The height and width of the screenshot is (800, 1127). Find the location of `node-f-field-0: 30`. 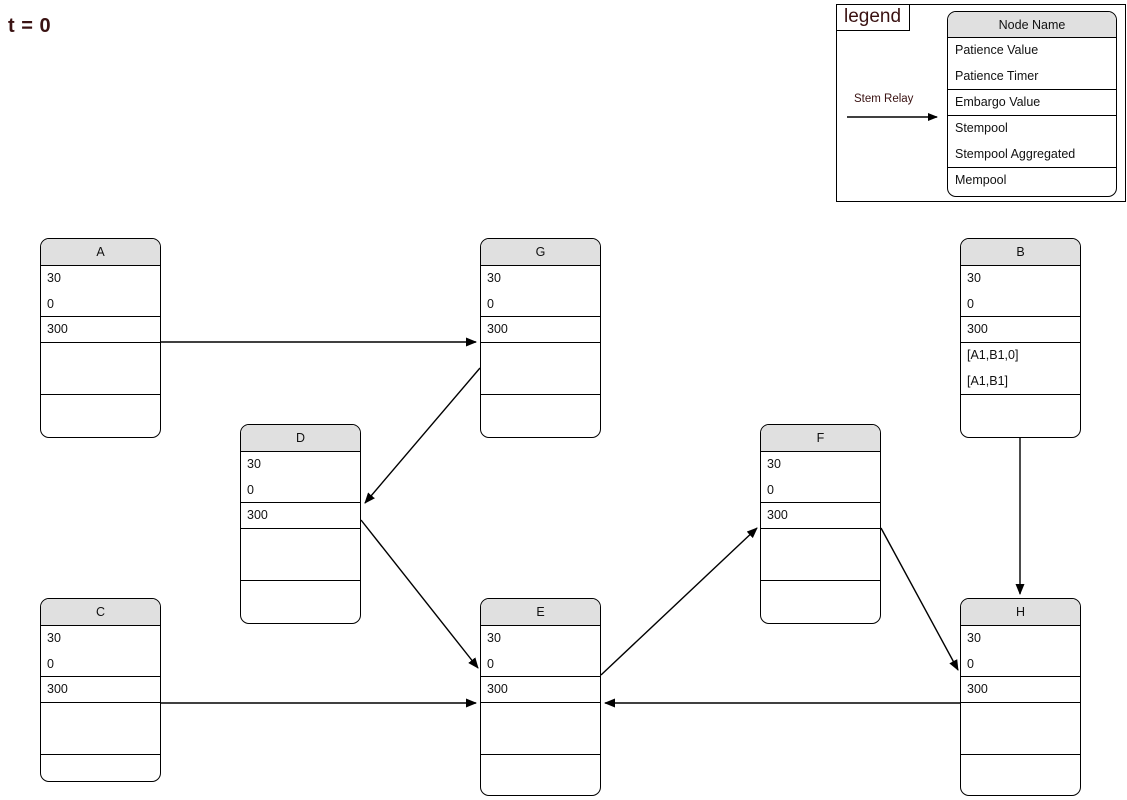

node-f-field-0: 30 is located at coordinates (774, 464).